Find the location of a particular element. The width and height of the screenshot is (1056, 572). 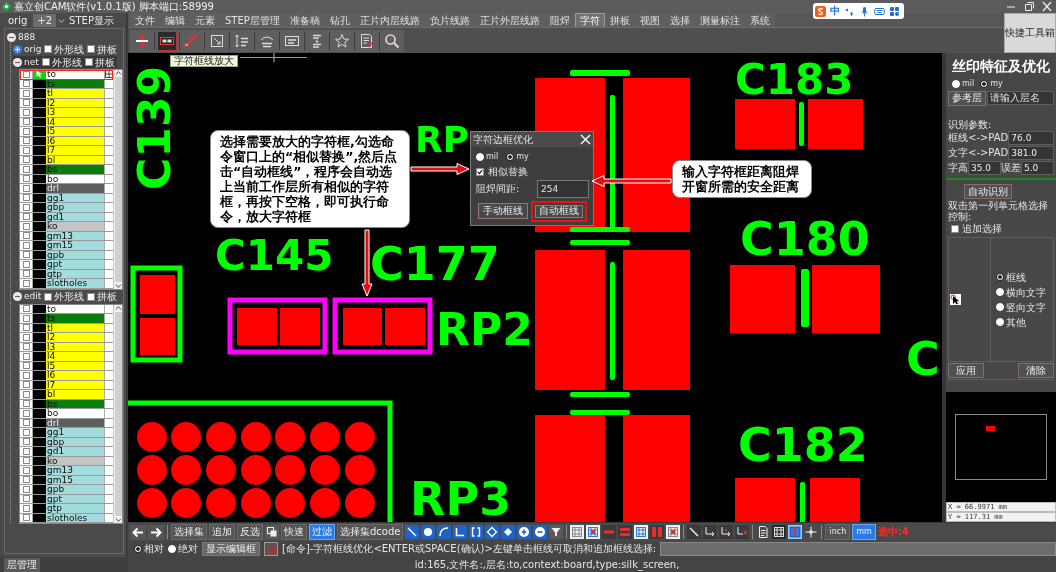

layer-row: drl is located at coordinates (66, 189).